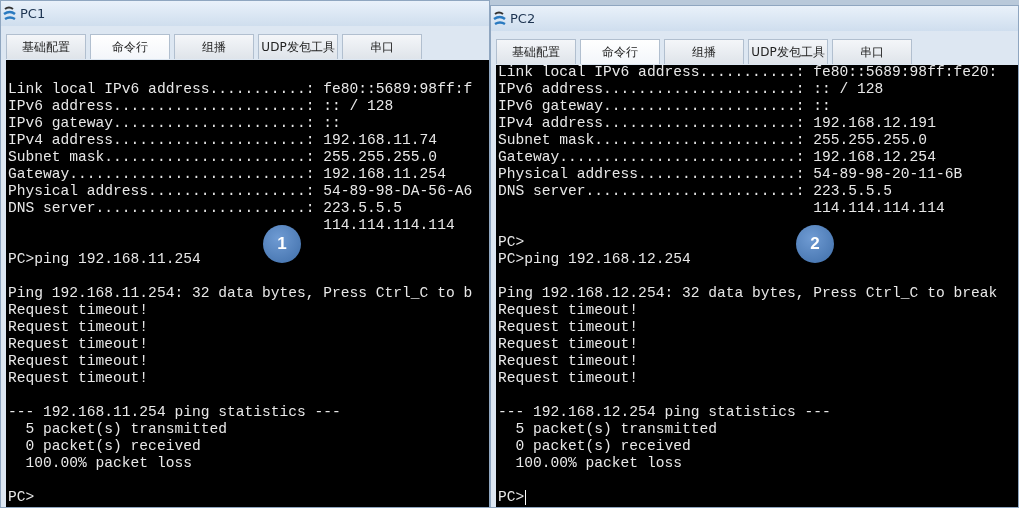 Image resolution: width=1019 pixels, height=508 pixels. I want to click on terminal-line: Physical address..................: 54-89-98-20-11-6B, so click(730, 174).